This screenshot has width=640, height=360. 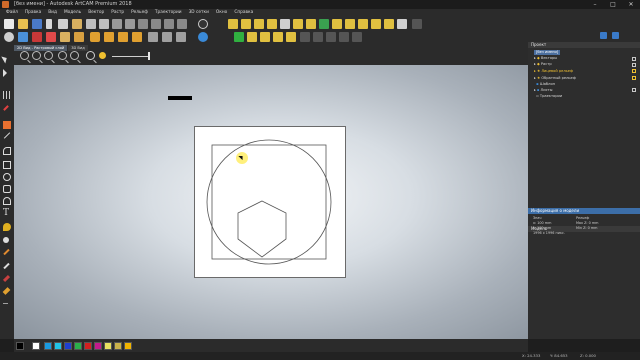 What do you see at coordinates (389, 24) in the screenshot?
I see `smooth-icon` at bounding box center [389, 24].